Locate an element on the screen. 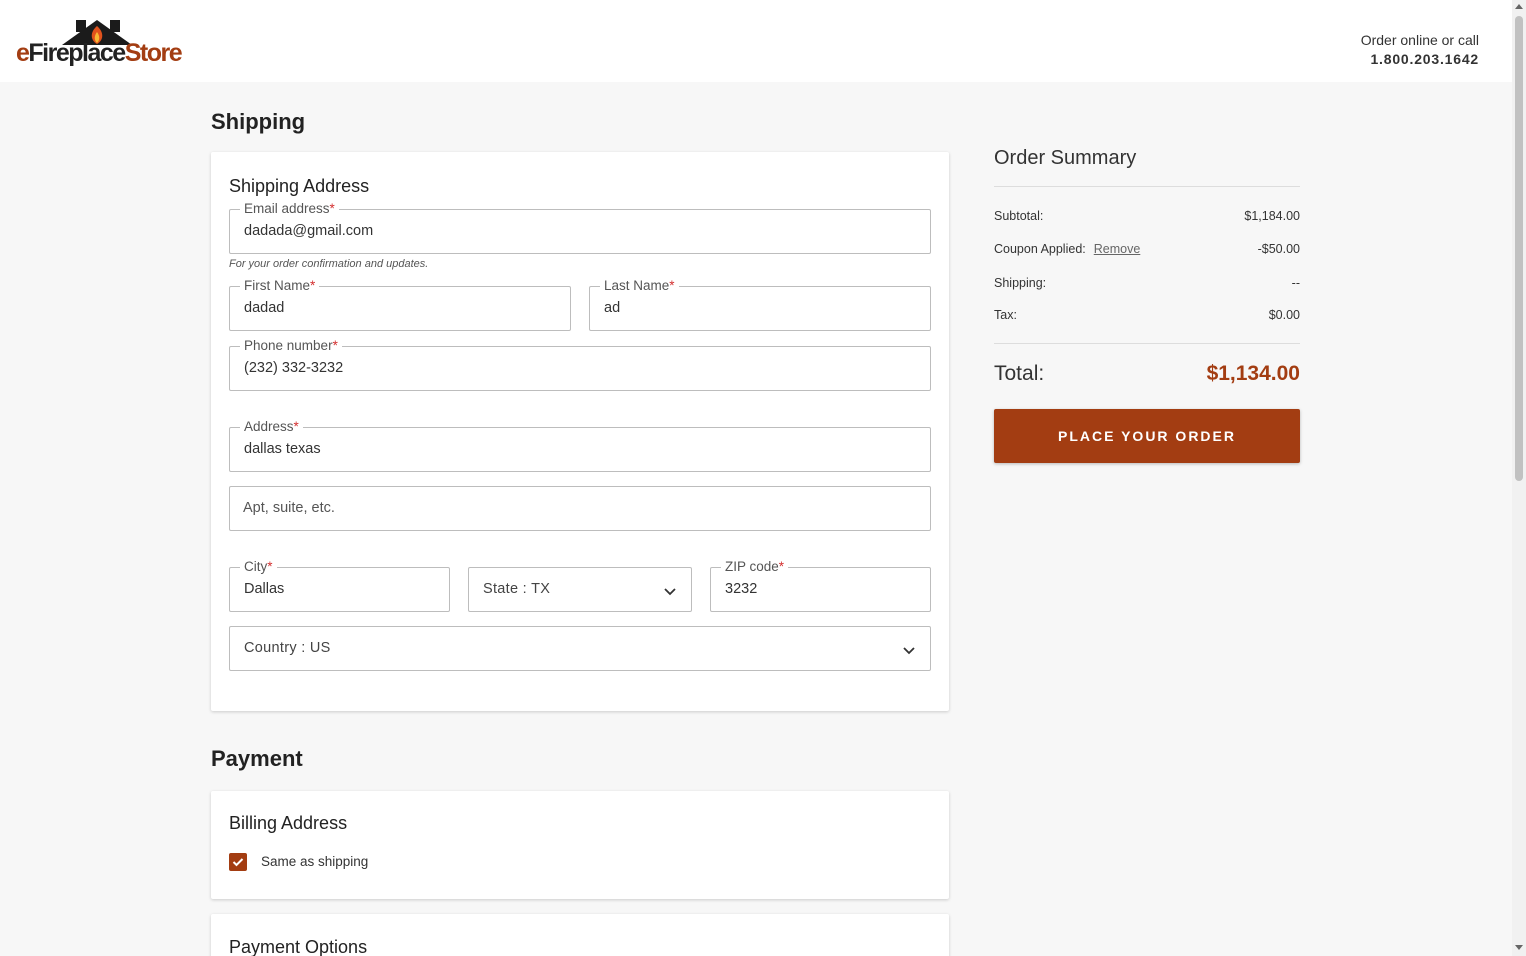  email-field: Email address* dadada@gmail.com is located at coordinates (580, 227).